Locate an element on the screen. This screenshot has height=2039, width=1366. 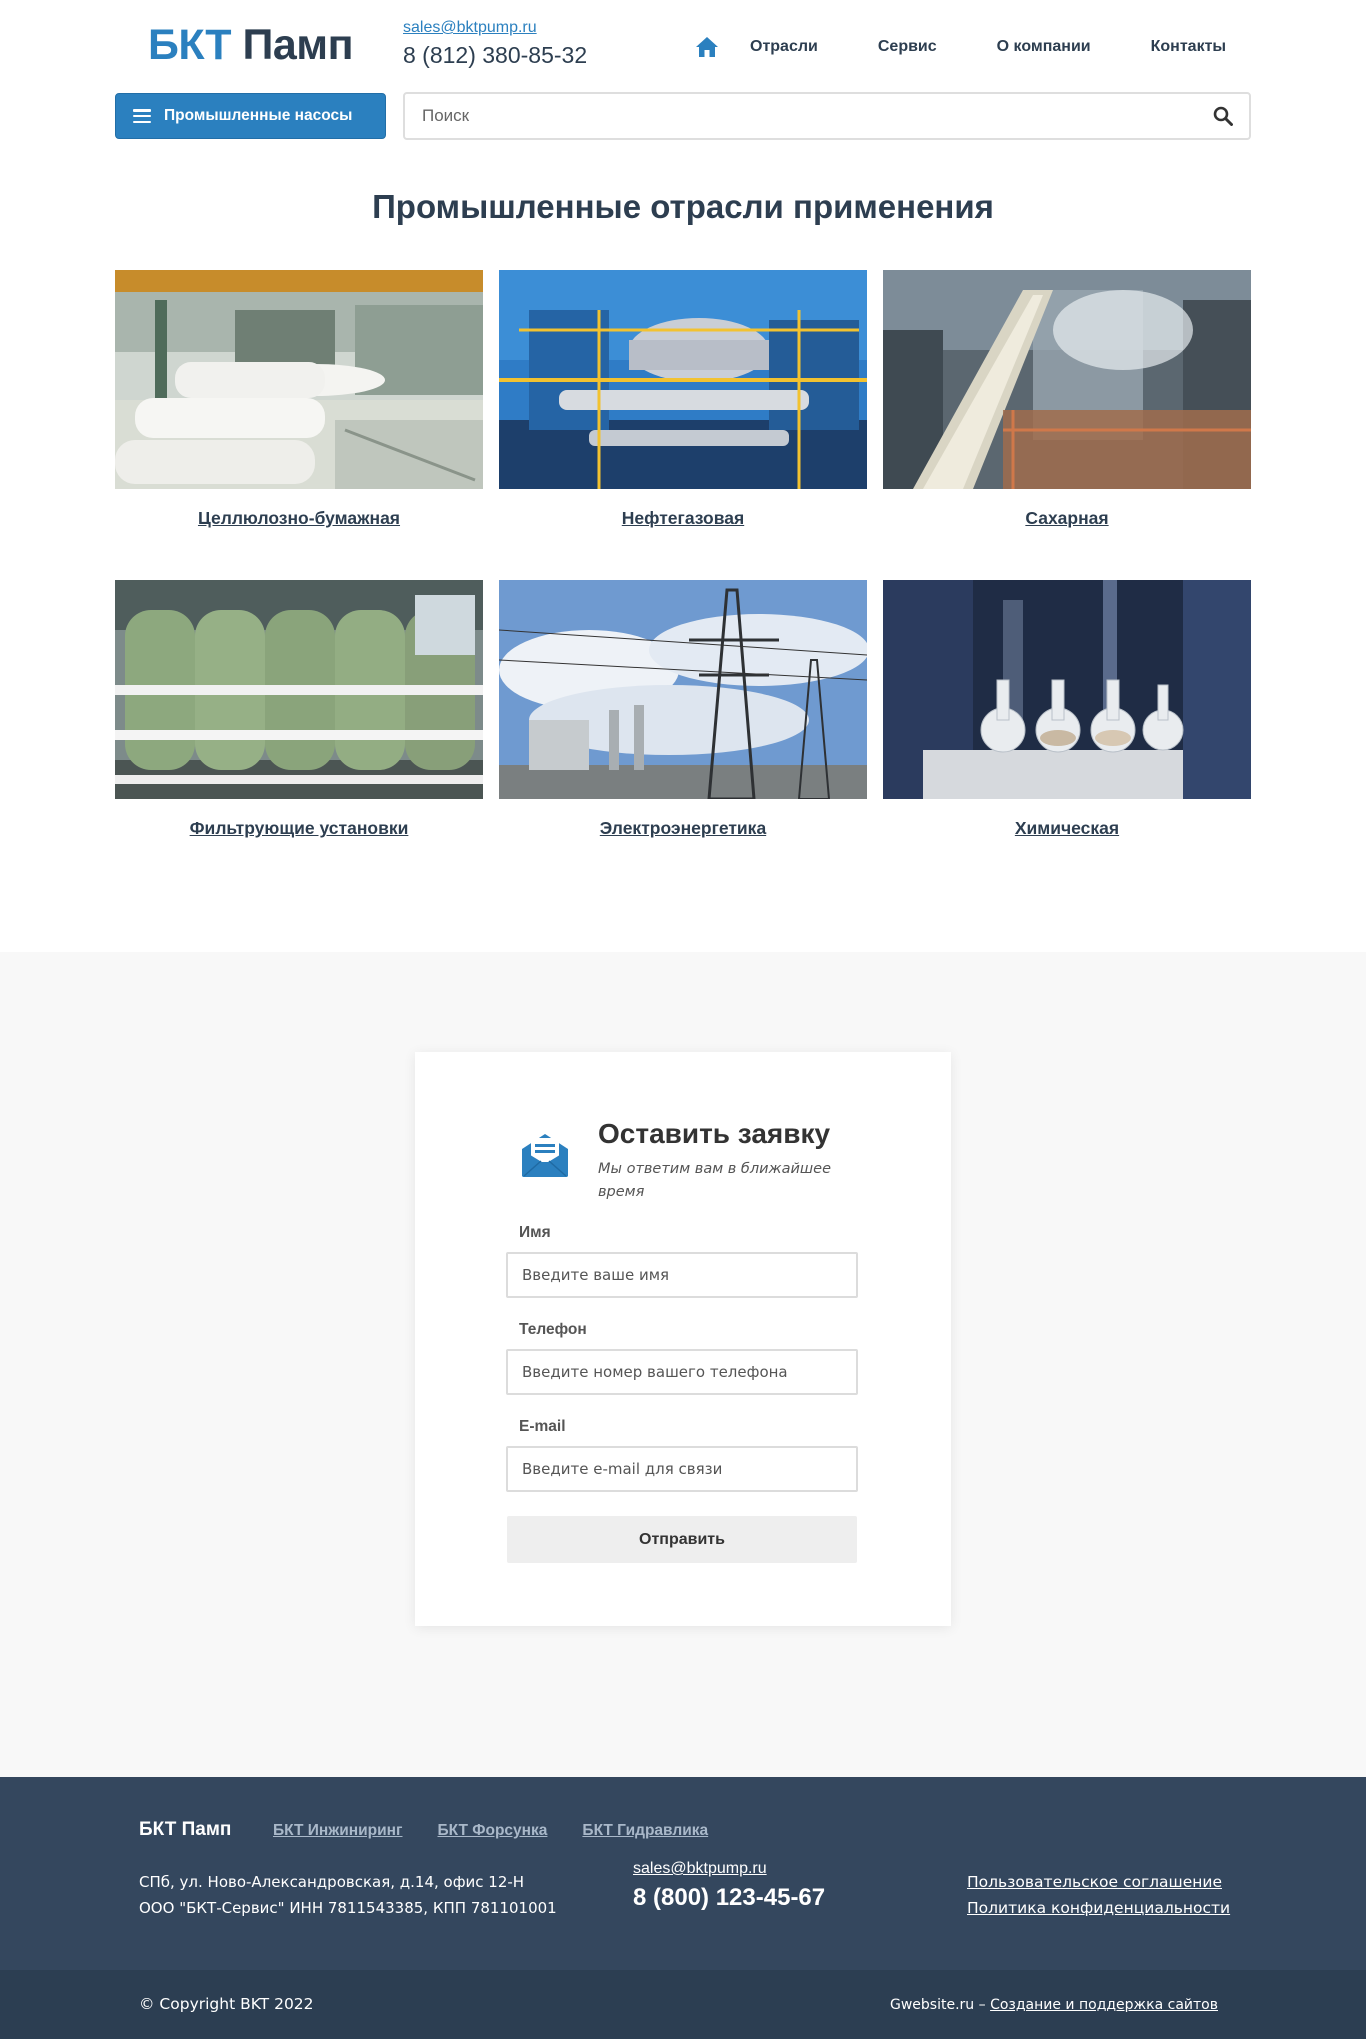
nav-item-service: Сервис is located at coordinates (907, 47).